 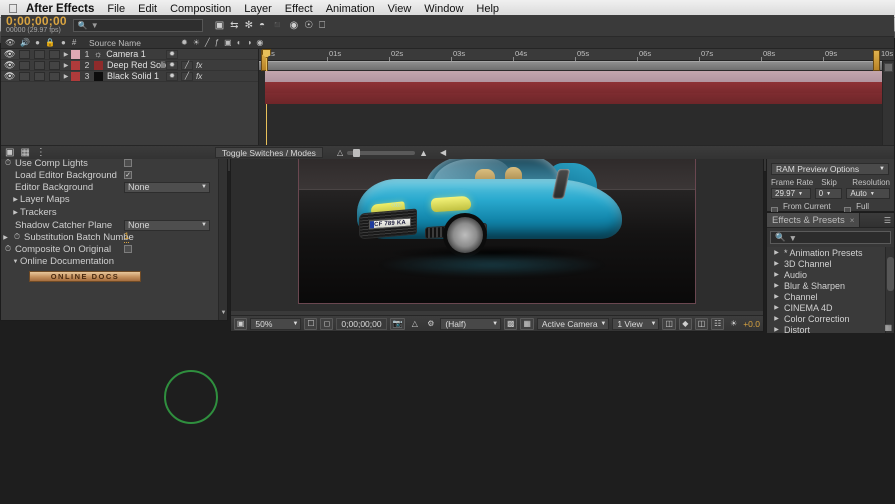 I want to click on audio-toggle, so click(x=25, y=76).